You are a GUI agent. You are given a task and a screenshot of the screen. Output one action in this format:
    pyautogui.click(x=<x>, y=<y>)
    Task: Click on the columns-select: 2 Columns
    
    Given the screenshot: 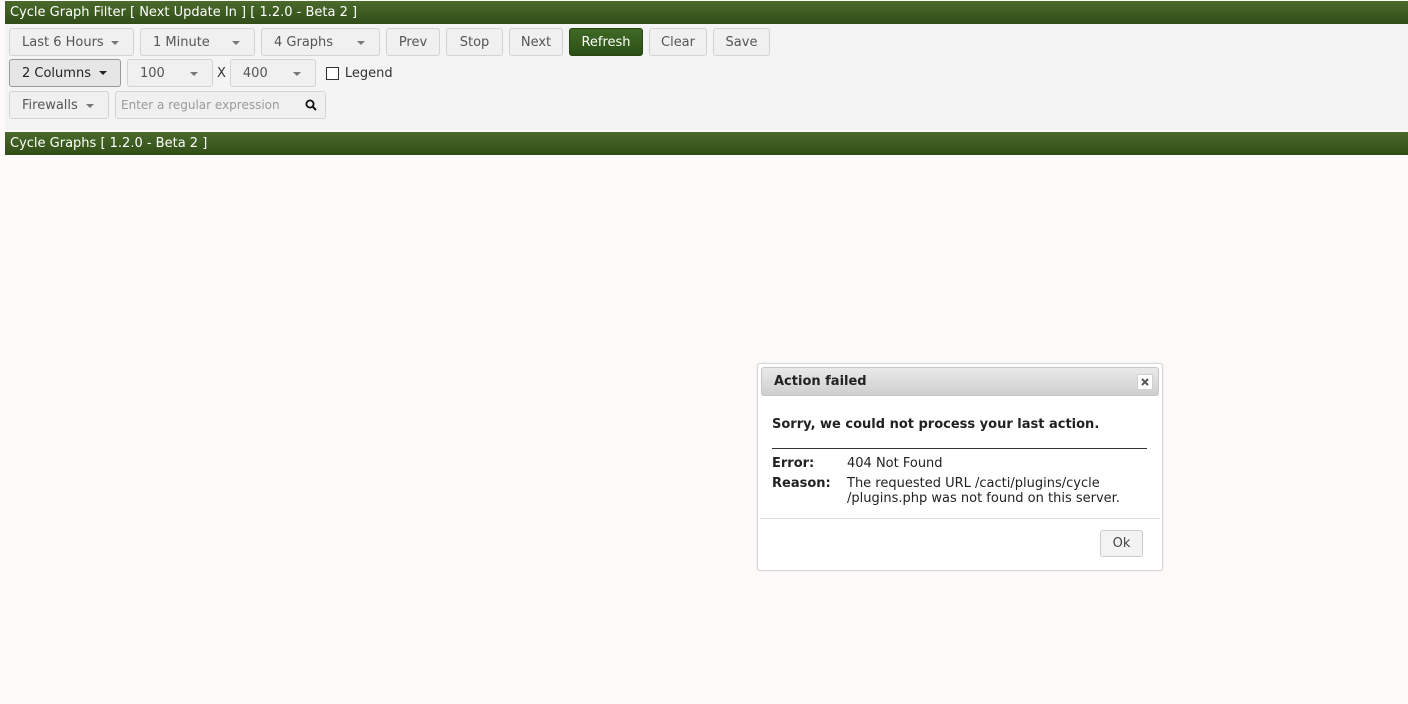 What is the action you would take?
    pyautogui.click(x=65, y=73)
    